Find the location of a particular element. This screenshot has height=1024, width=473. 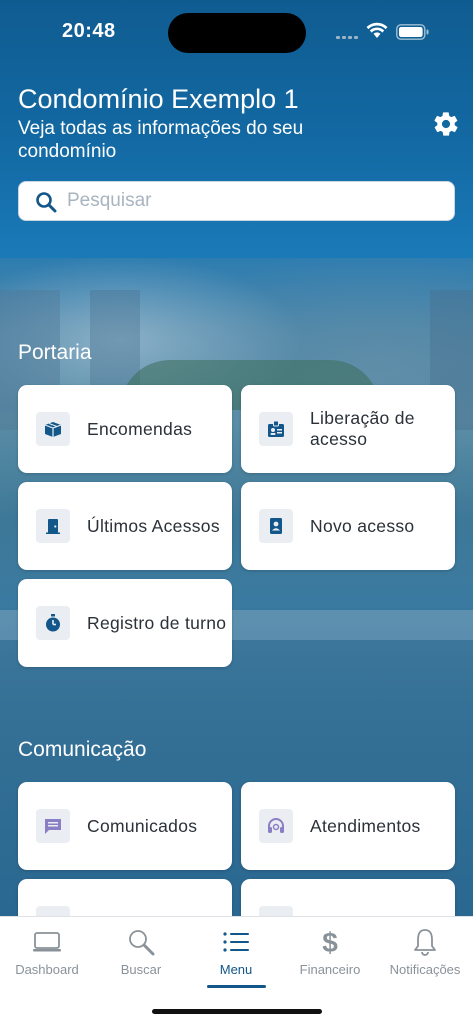

wifi-icon is located at coordinates (377, 30).